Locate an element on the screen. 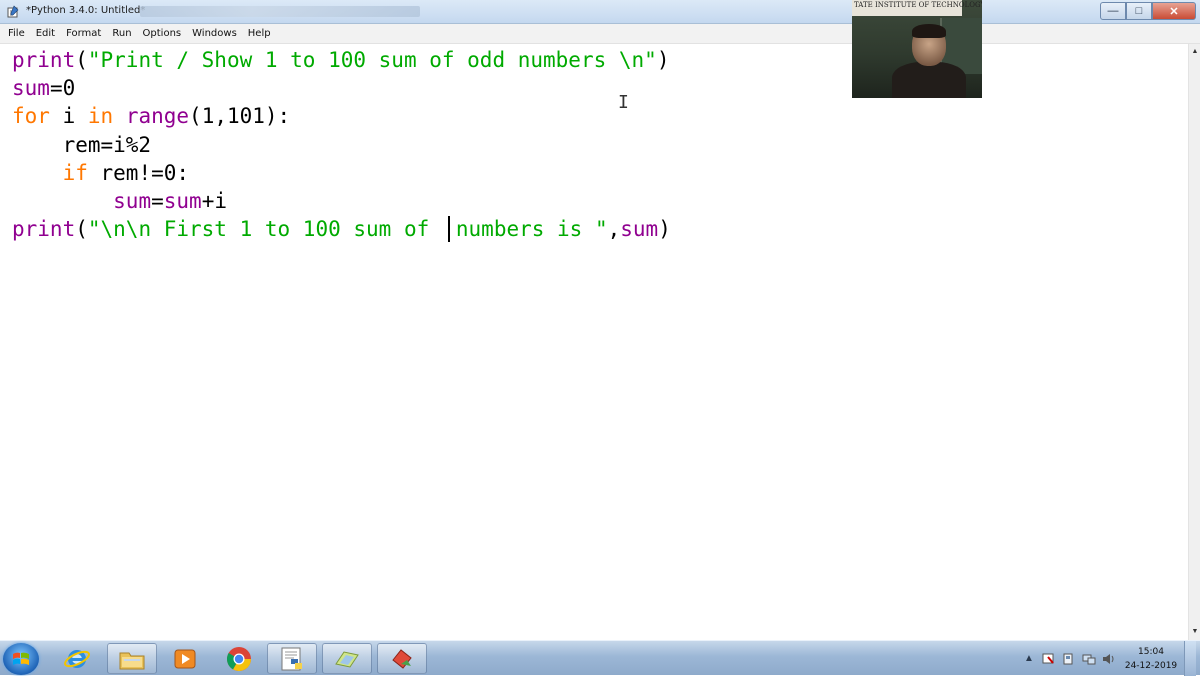 The height and width of the screenshot is (676, 1200). mouse-ibeam-cursor: I is located at coordinates (623, 102).